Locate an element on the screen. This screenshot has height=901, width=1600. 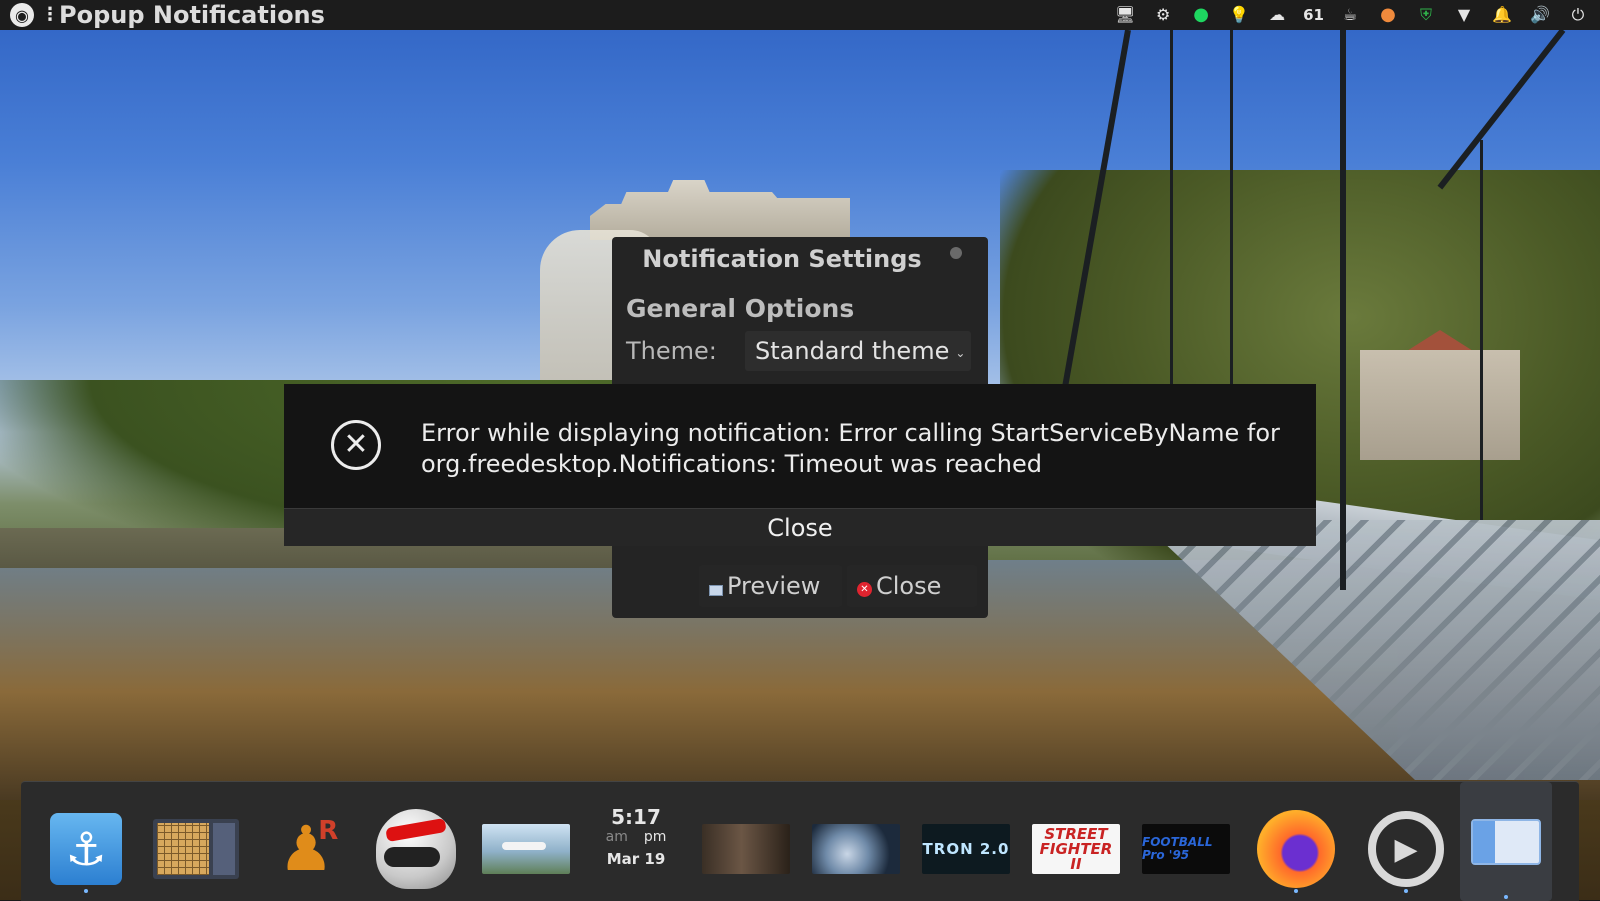
dock-item-firefox is located at coordinates (1296, 849).